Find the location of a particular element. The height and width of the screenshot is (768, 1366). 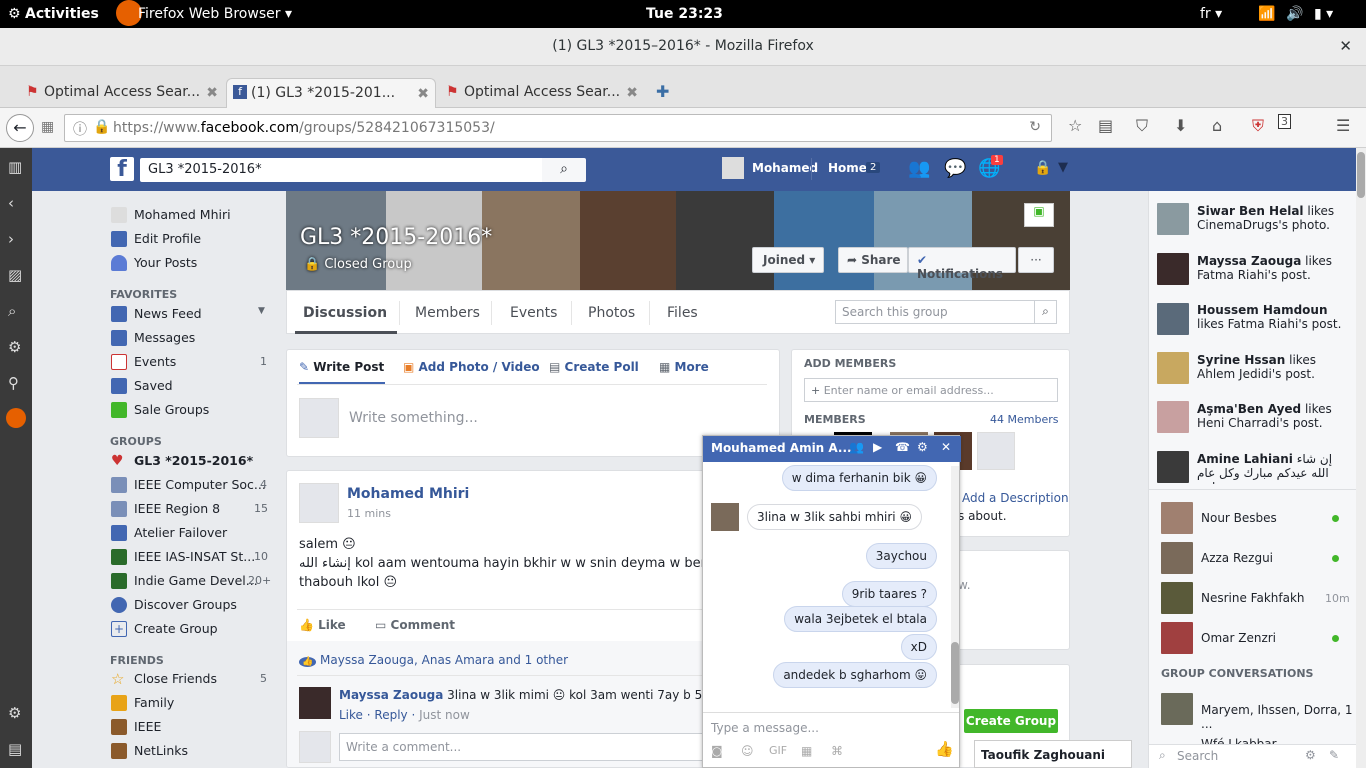

window-close-icon: ✕ is located at coordinates (1345, 46).